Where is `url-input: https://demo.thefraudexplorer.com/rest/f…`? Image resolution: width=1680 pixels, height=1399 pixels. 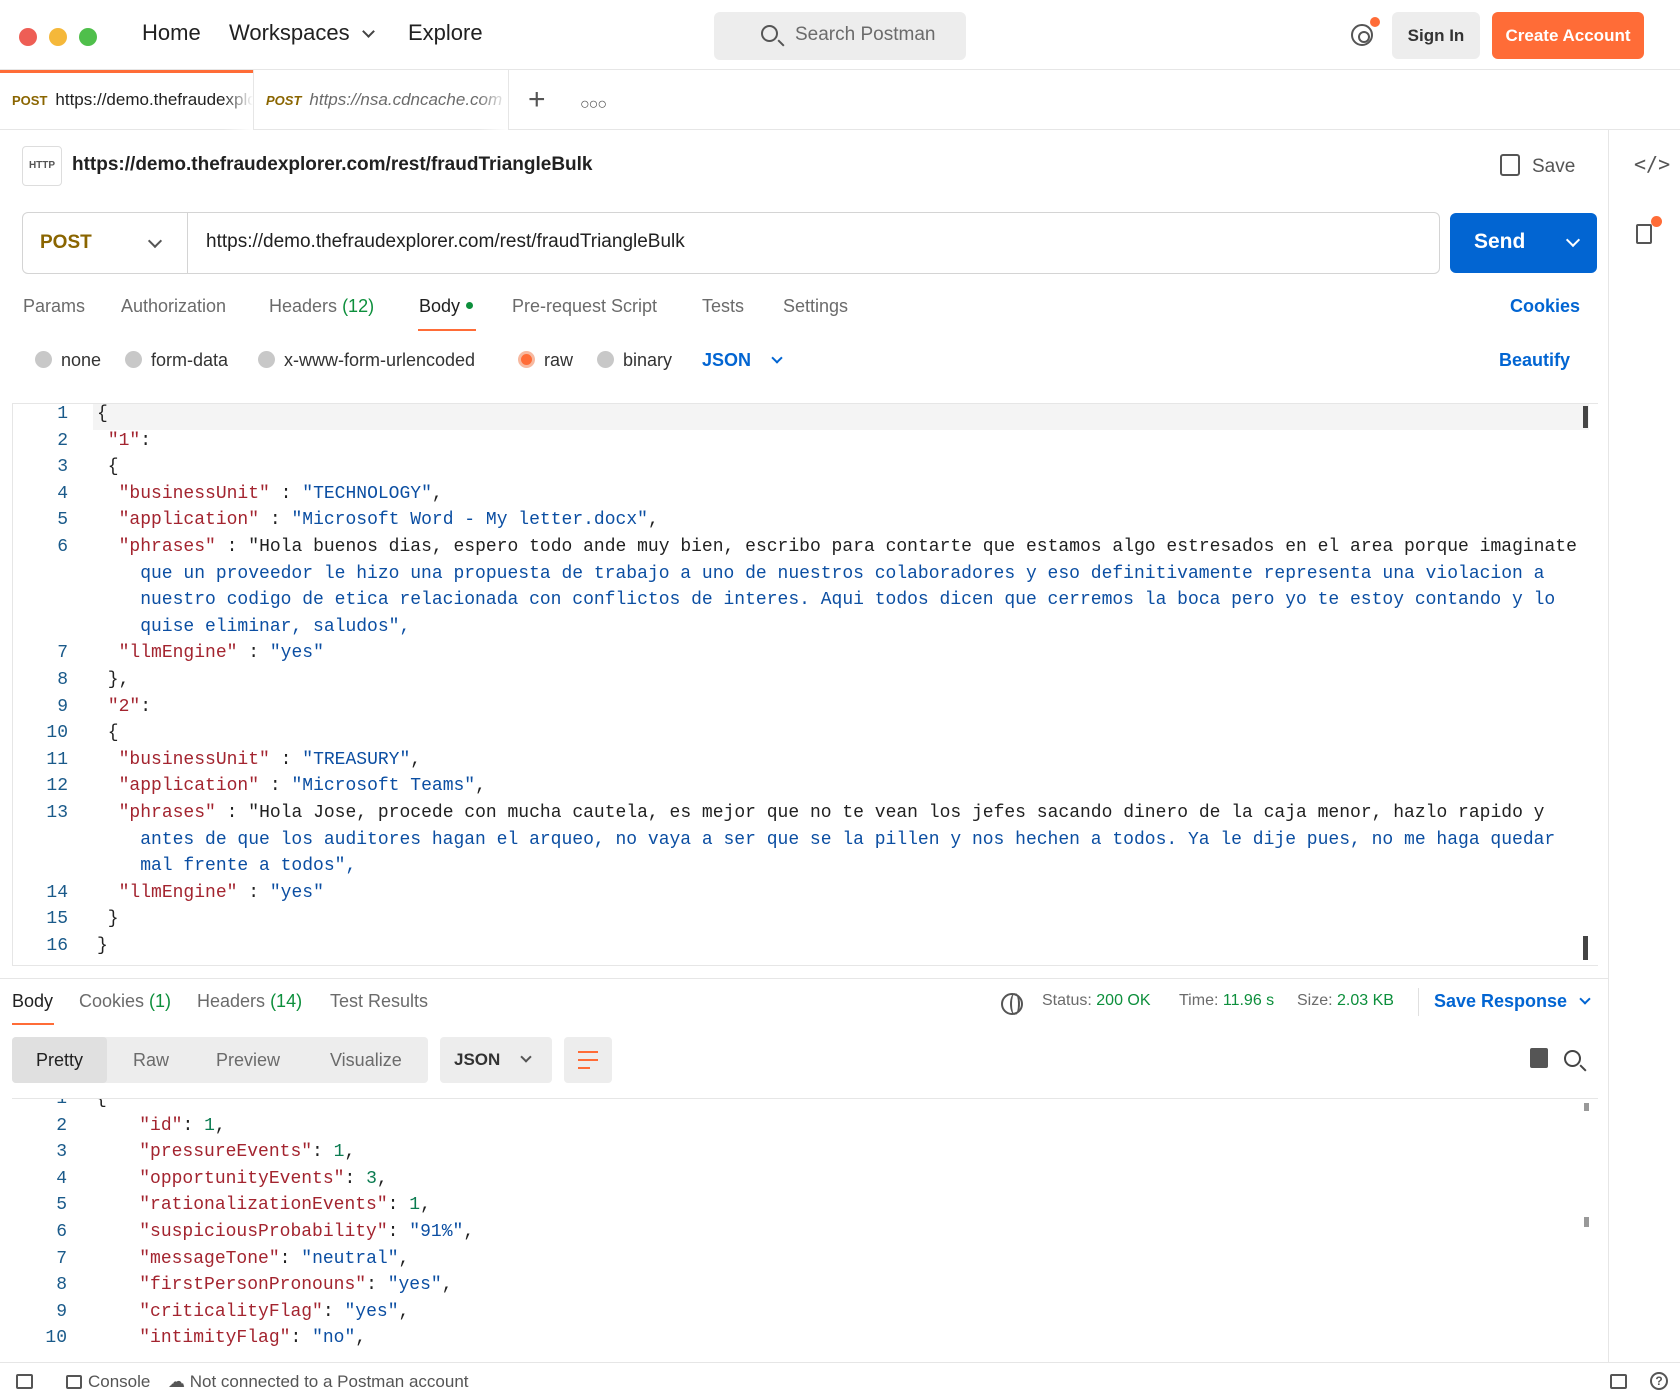 url-input: https://demo.thefraudexplorer.com/rest/f… is located at coordinates (445, 242).